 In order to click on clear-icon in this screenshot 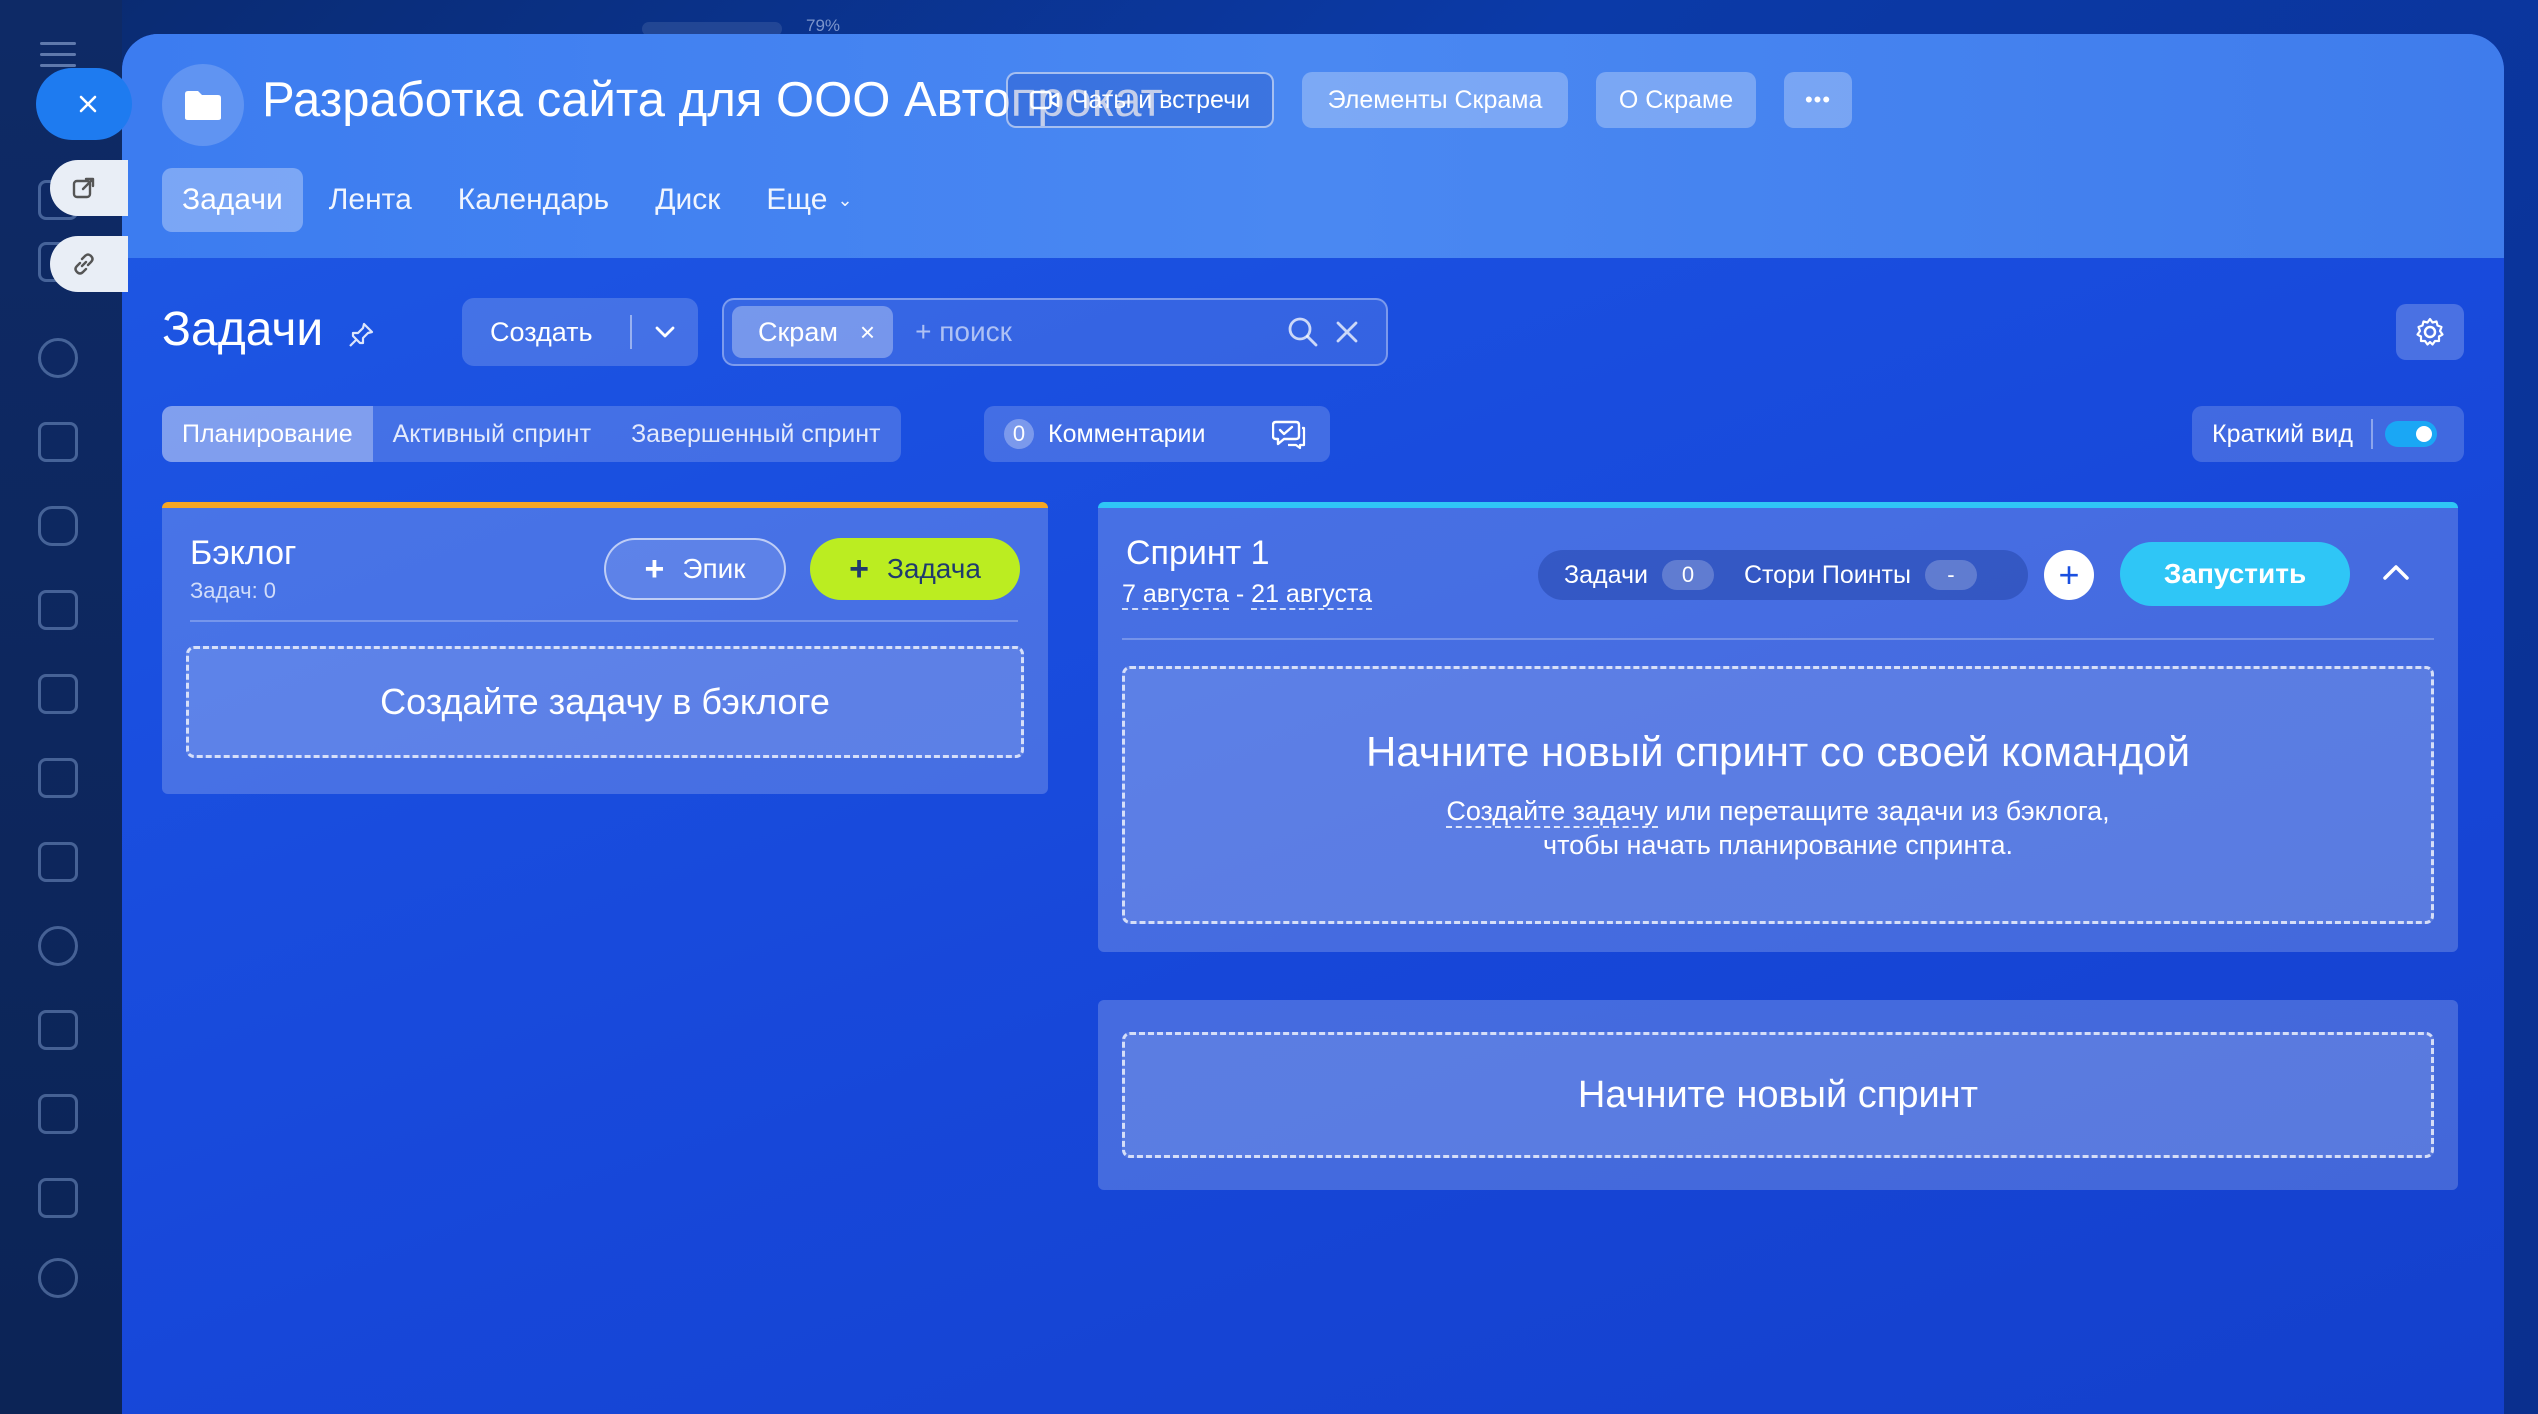, I will do `click(1347, 332)`.